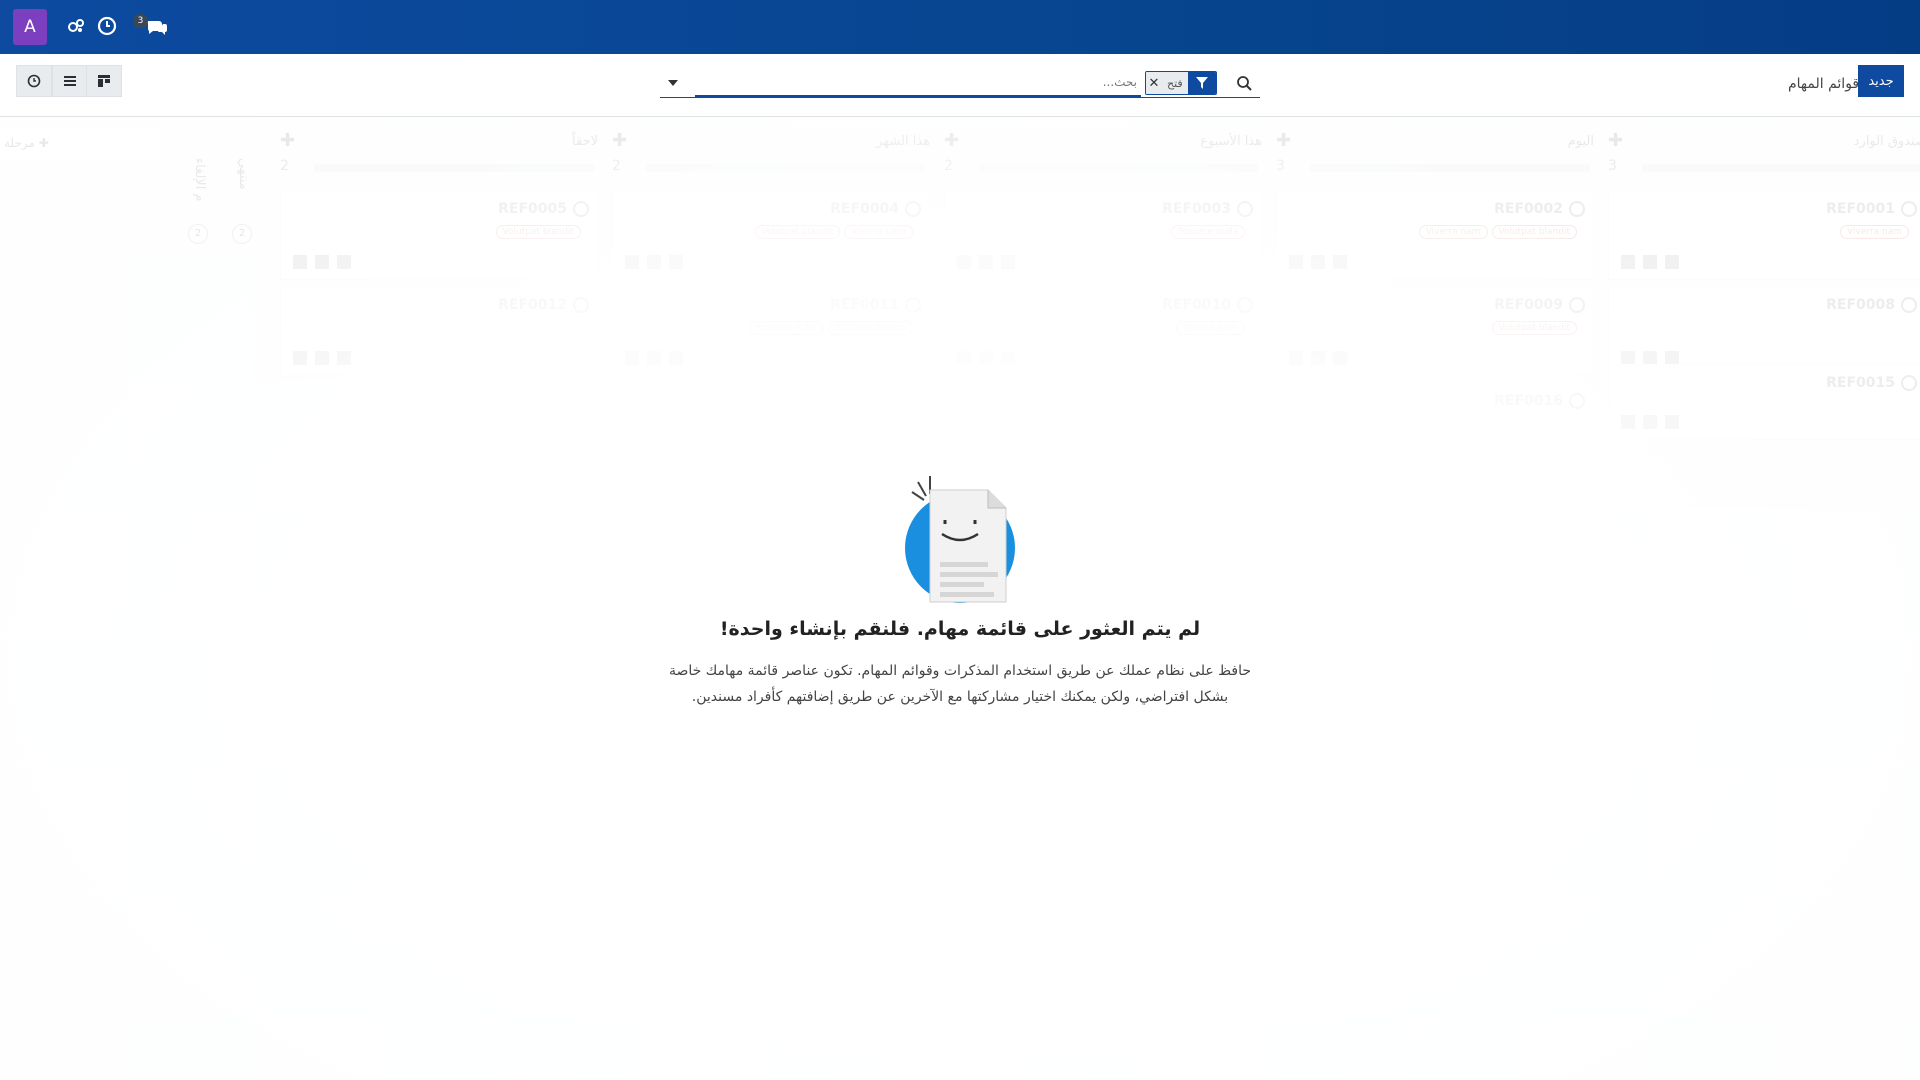 The height and width of the screenshot is (1080, 1920). What do you see at coordinates (157, 26) in the screenshot?
I see `discuss-icon` at bounding box center [157, 26].